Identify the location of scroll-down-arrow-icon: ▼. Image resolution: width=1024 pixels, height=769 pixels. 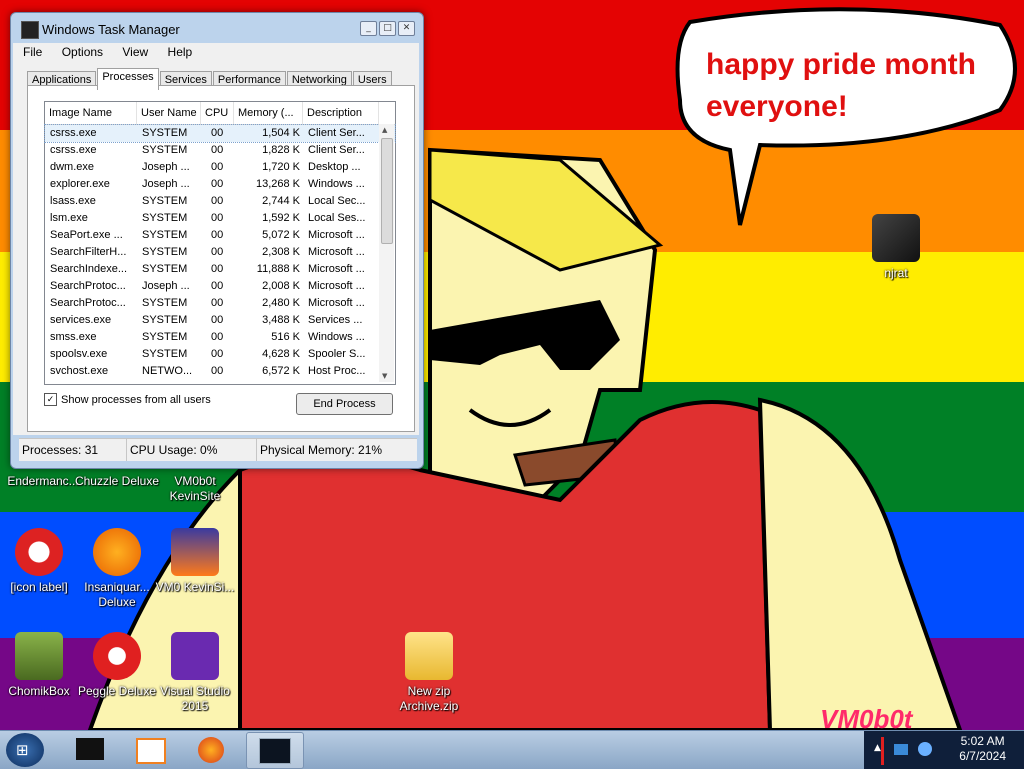
(384, 376).